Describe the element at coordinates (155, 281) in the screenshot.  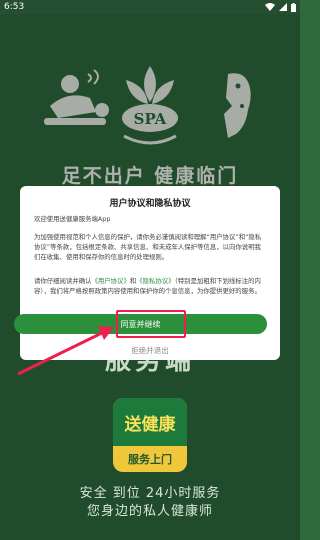
I see `privacy-policy-link: 《隐私协议》` at that location.